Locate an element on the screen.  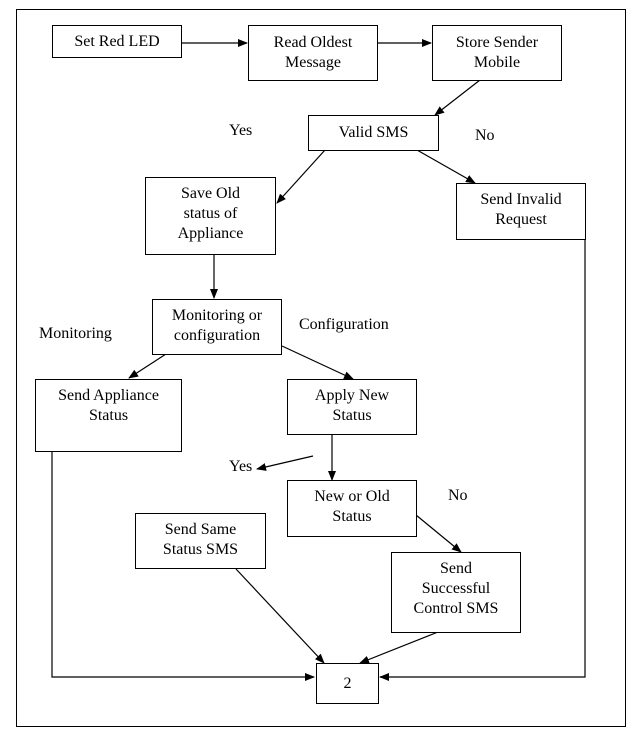
arrow-valid-to-save-old is located at coordinates (301, 176).